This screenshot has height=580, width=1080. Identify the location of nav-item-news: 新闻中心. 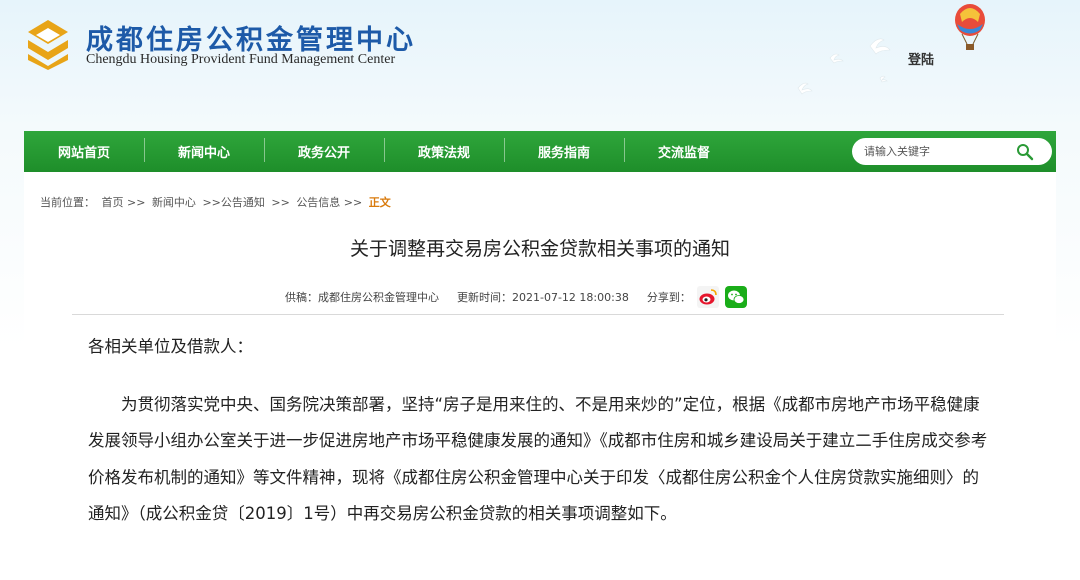
(204, 150).